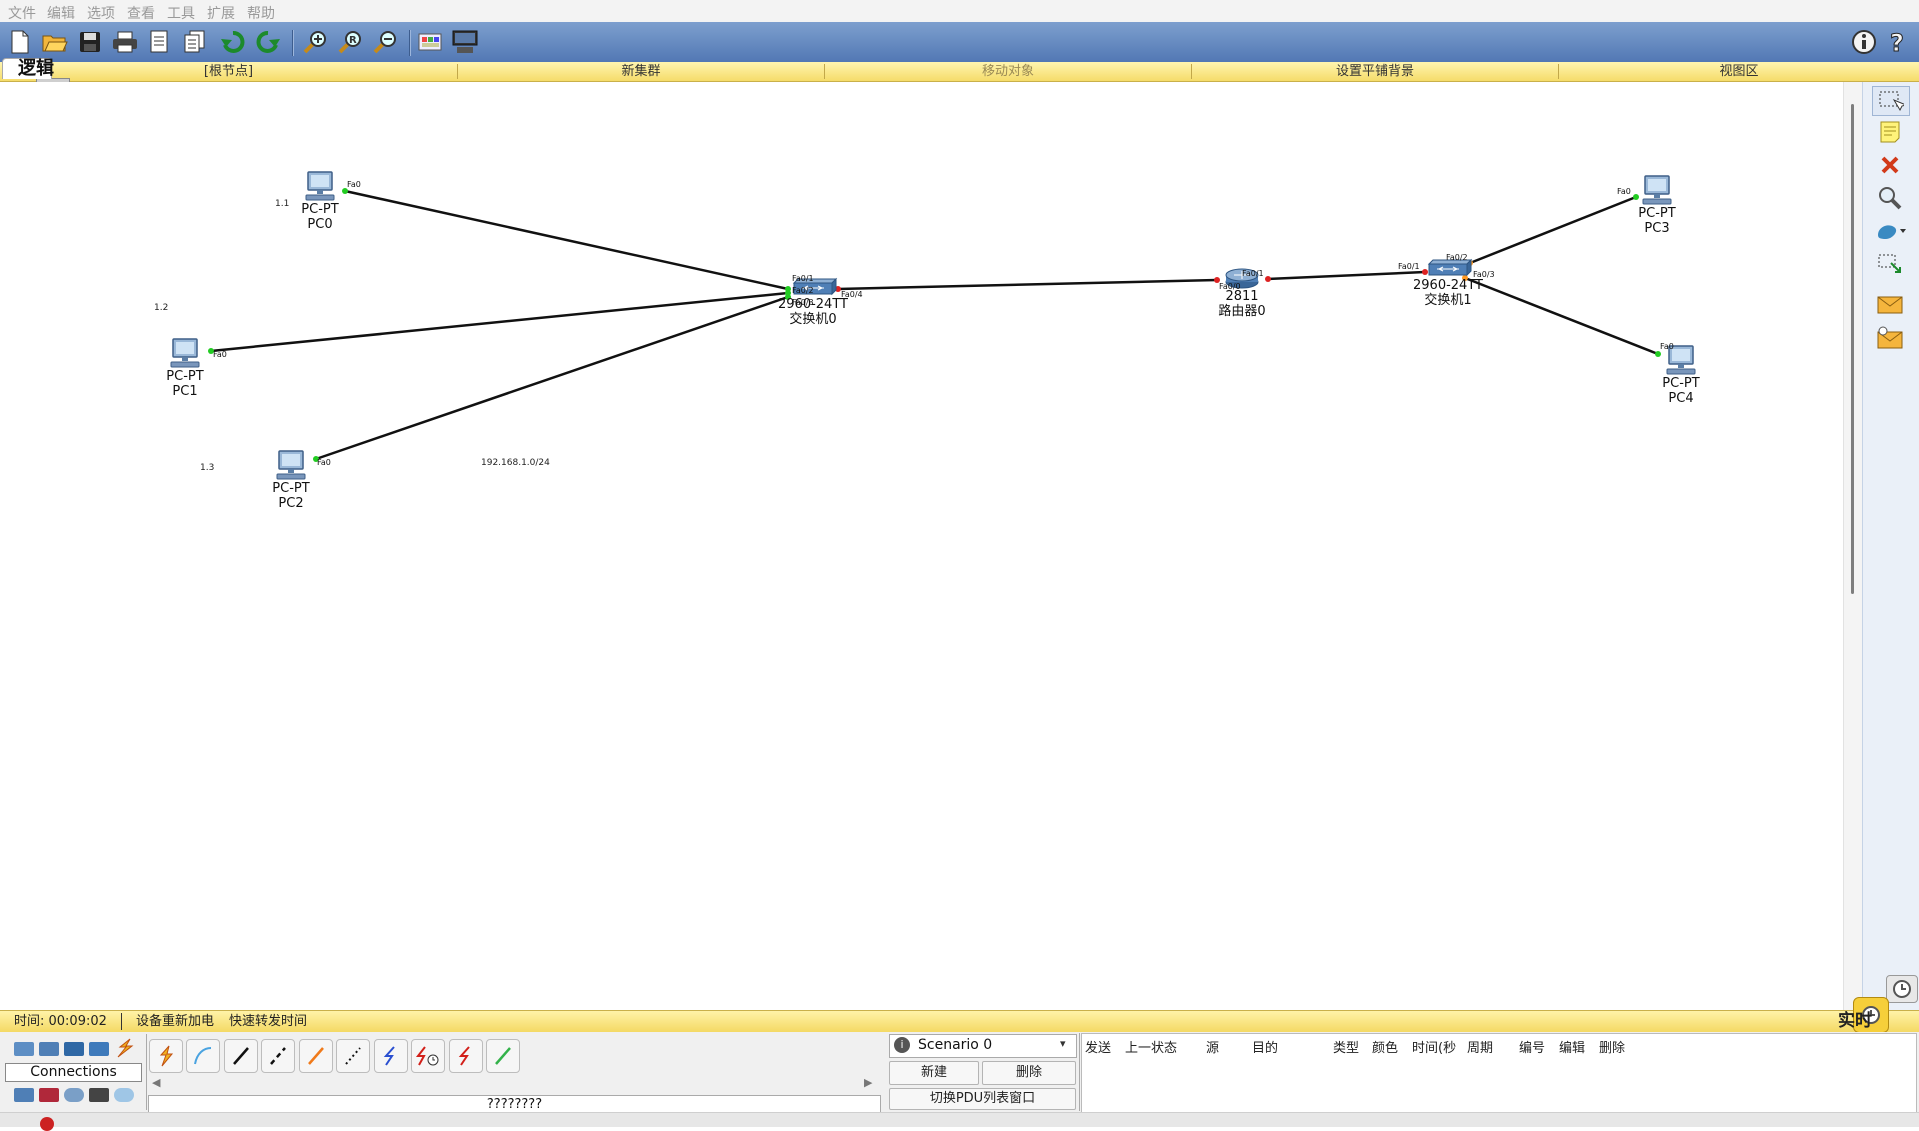  What do you see at coordinates (1008, 71) in the screenshot?
I see `move-object-button: 移动对象` at bounding box center [1008, 71].